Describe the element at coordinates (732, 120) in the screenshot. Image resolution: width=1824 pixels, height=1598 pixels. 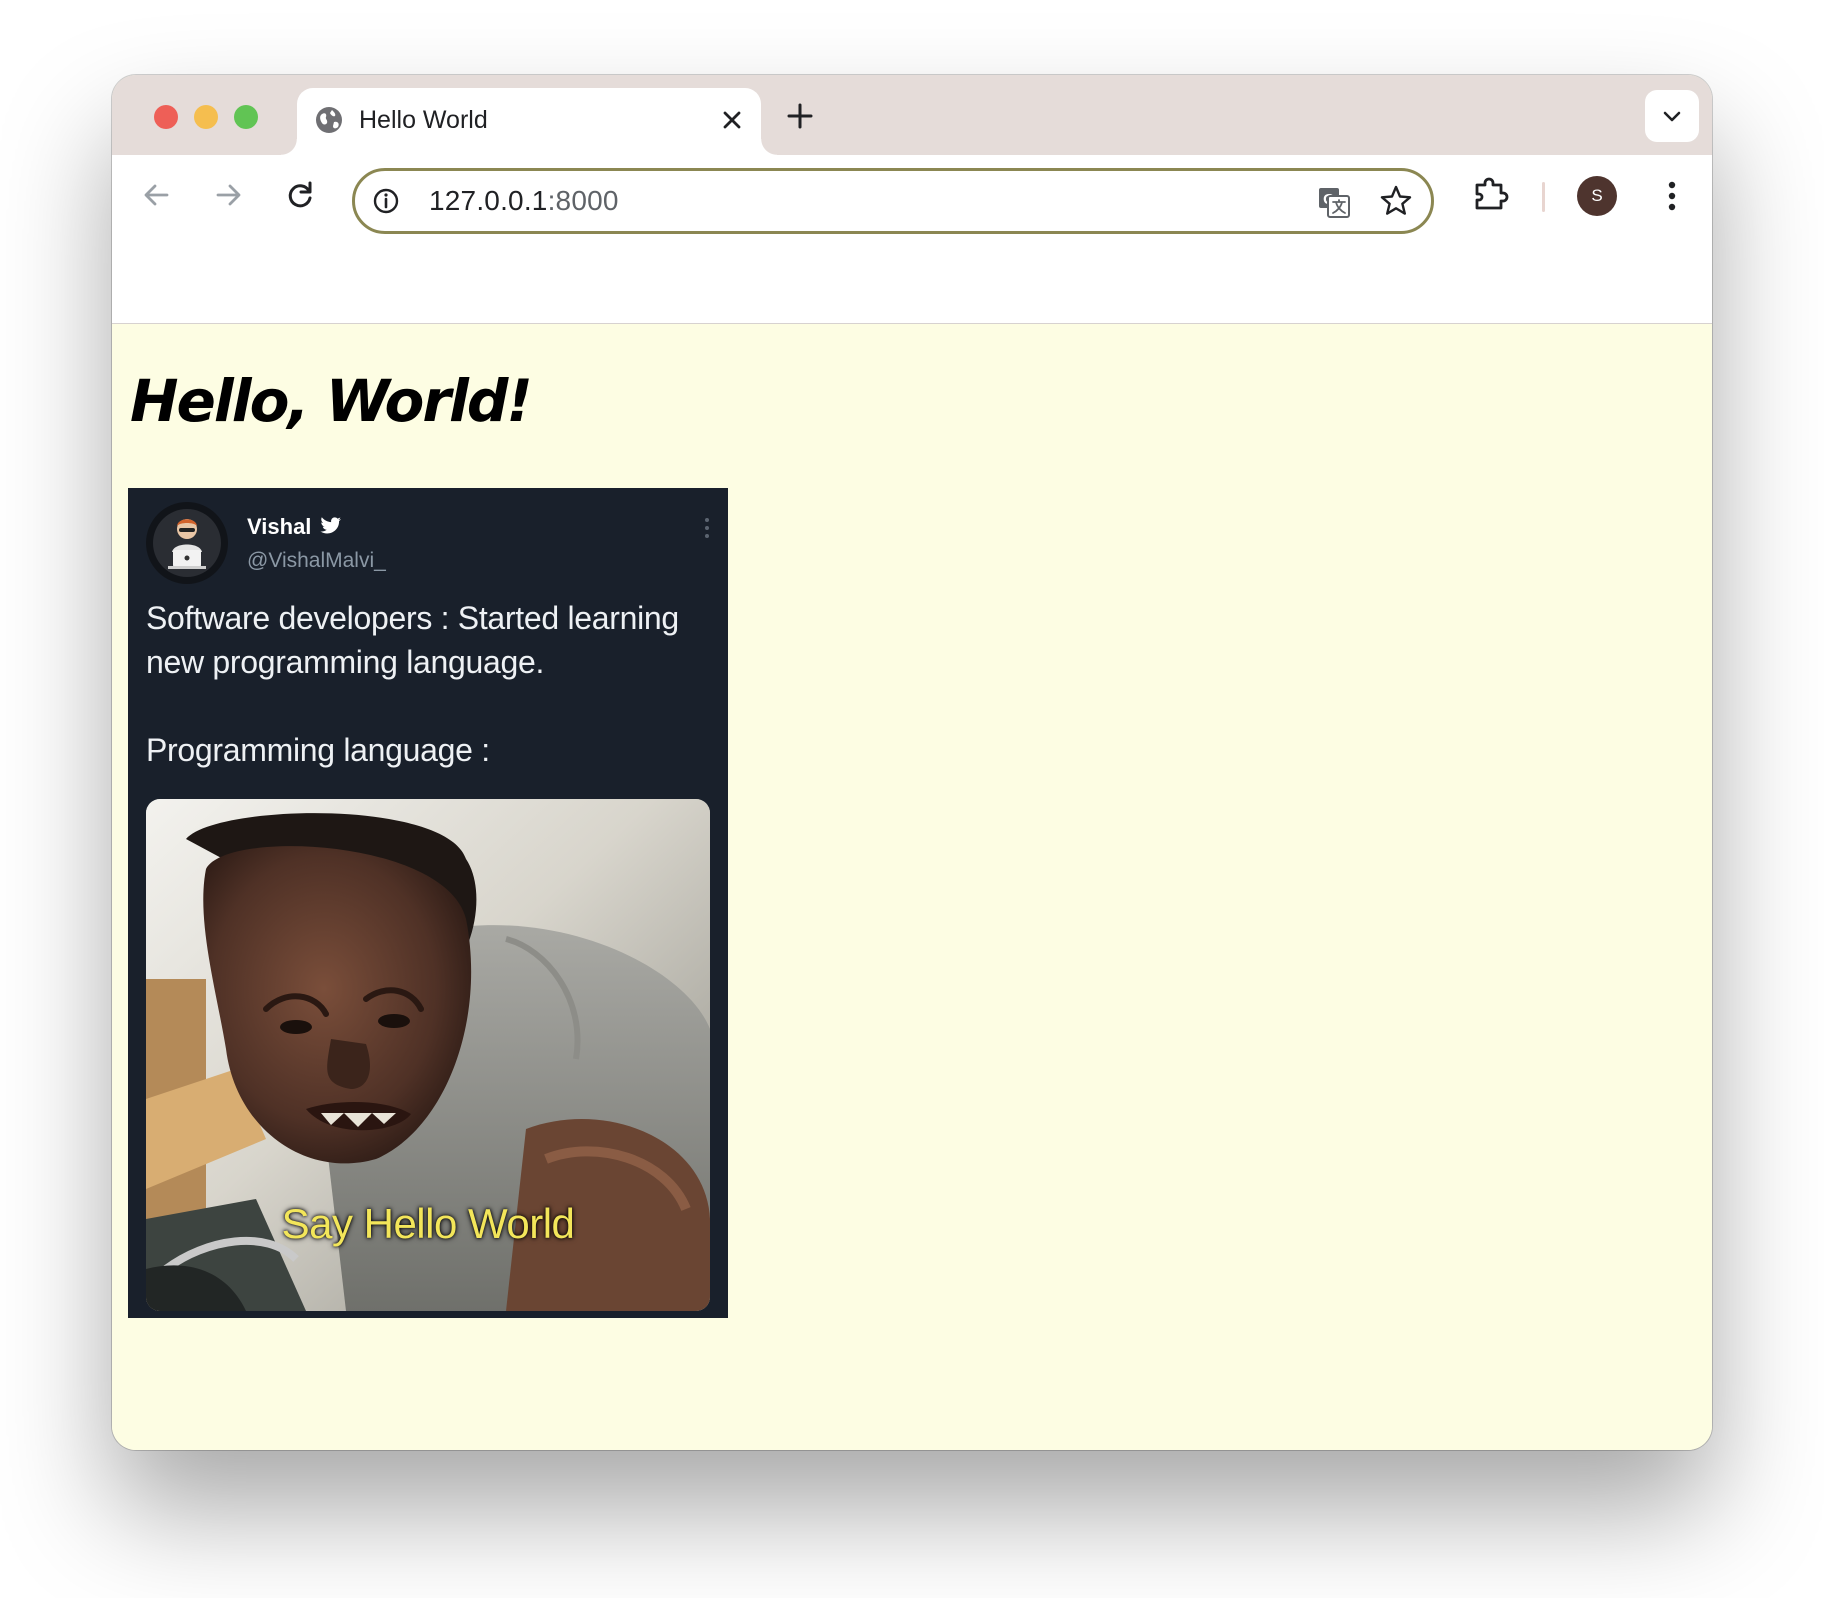
I see `close-icon` at that location.